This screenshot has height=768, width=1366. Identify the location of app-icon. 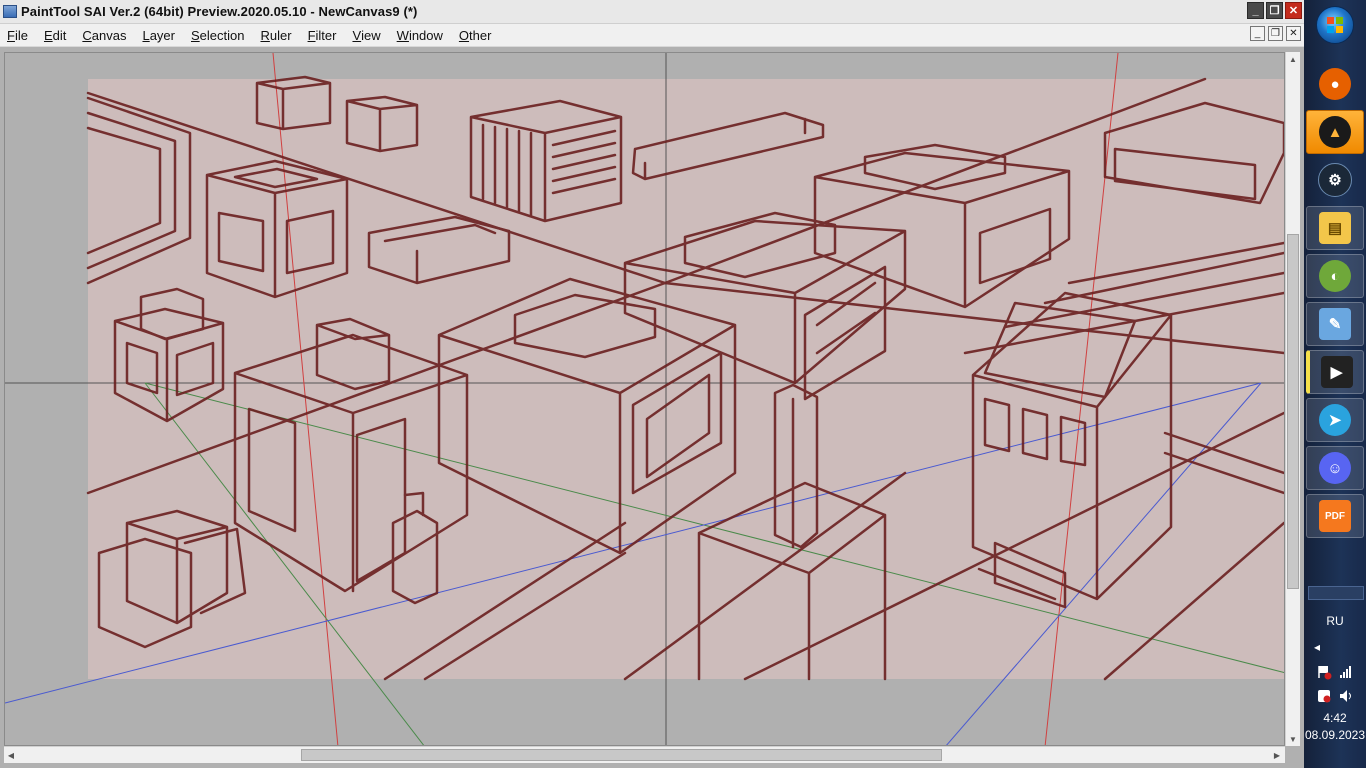
(10, 11).